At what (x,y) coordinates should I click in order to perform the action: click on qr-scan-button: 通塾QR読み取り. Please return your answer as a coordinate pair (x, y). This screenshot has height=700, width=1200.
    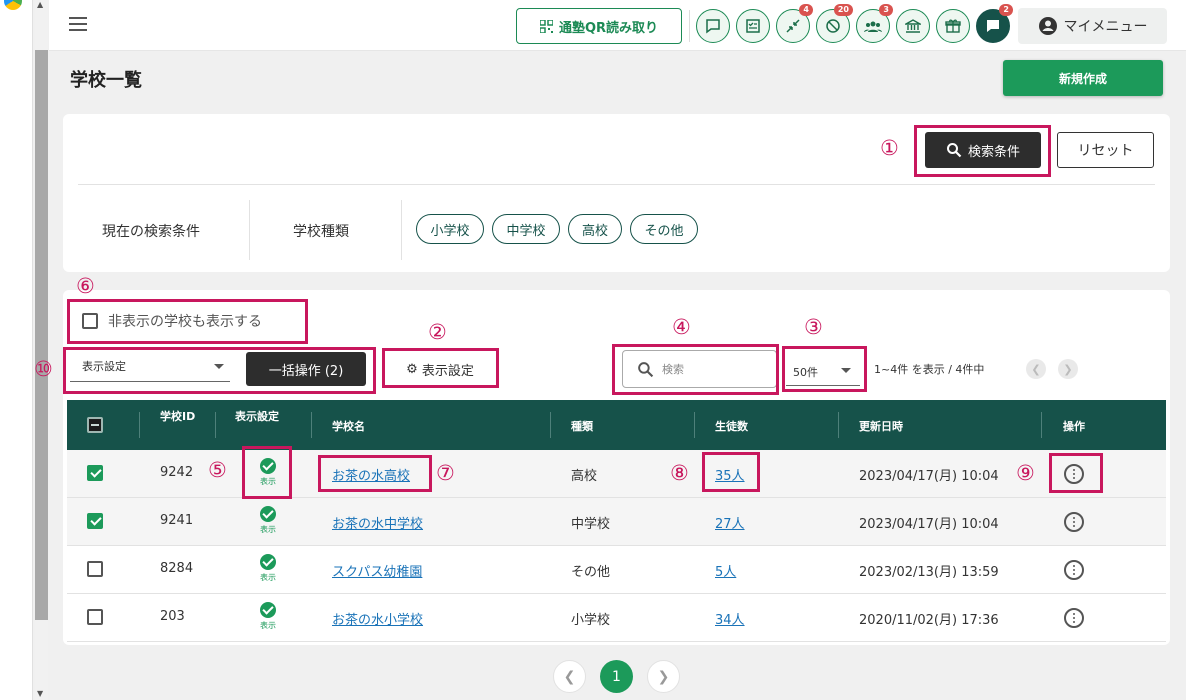
    Looking at the image, I should click on (599, 26).